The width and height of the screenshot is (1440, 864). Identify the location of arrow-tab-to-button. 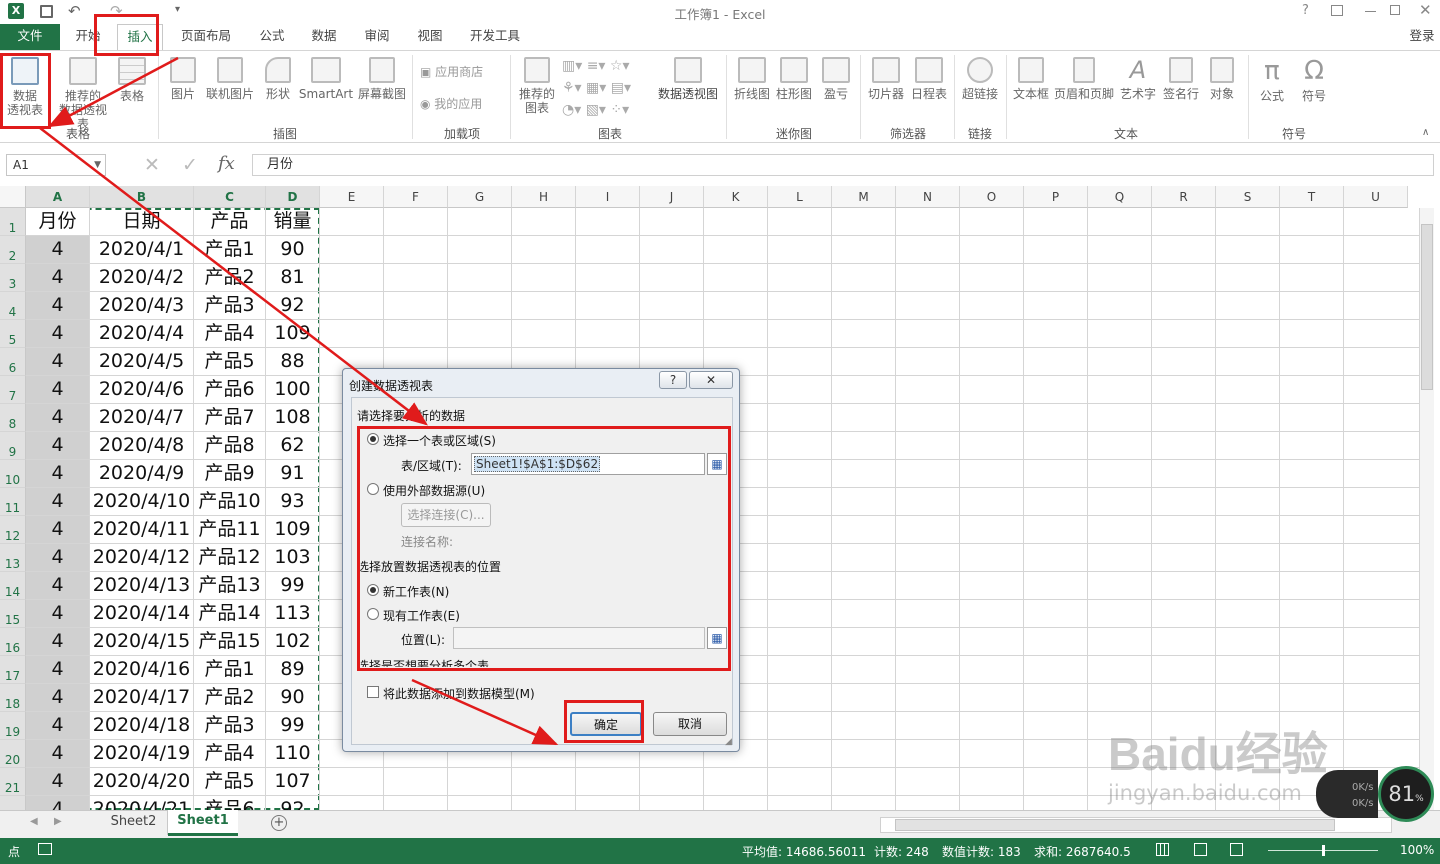
(113, 92).